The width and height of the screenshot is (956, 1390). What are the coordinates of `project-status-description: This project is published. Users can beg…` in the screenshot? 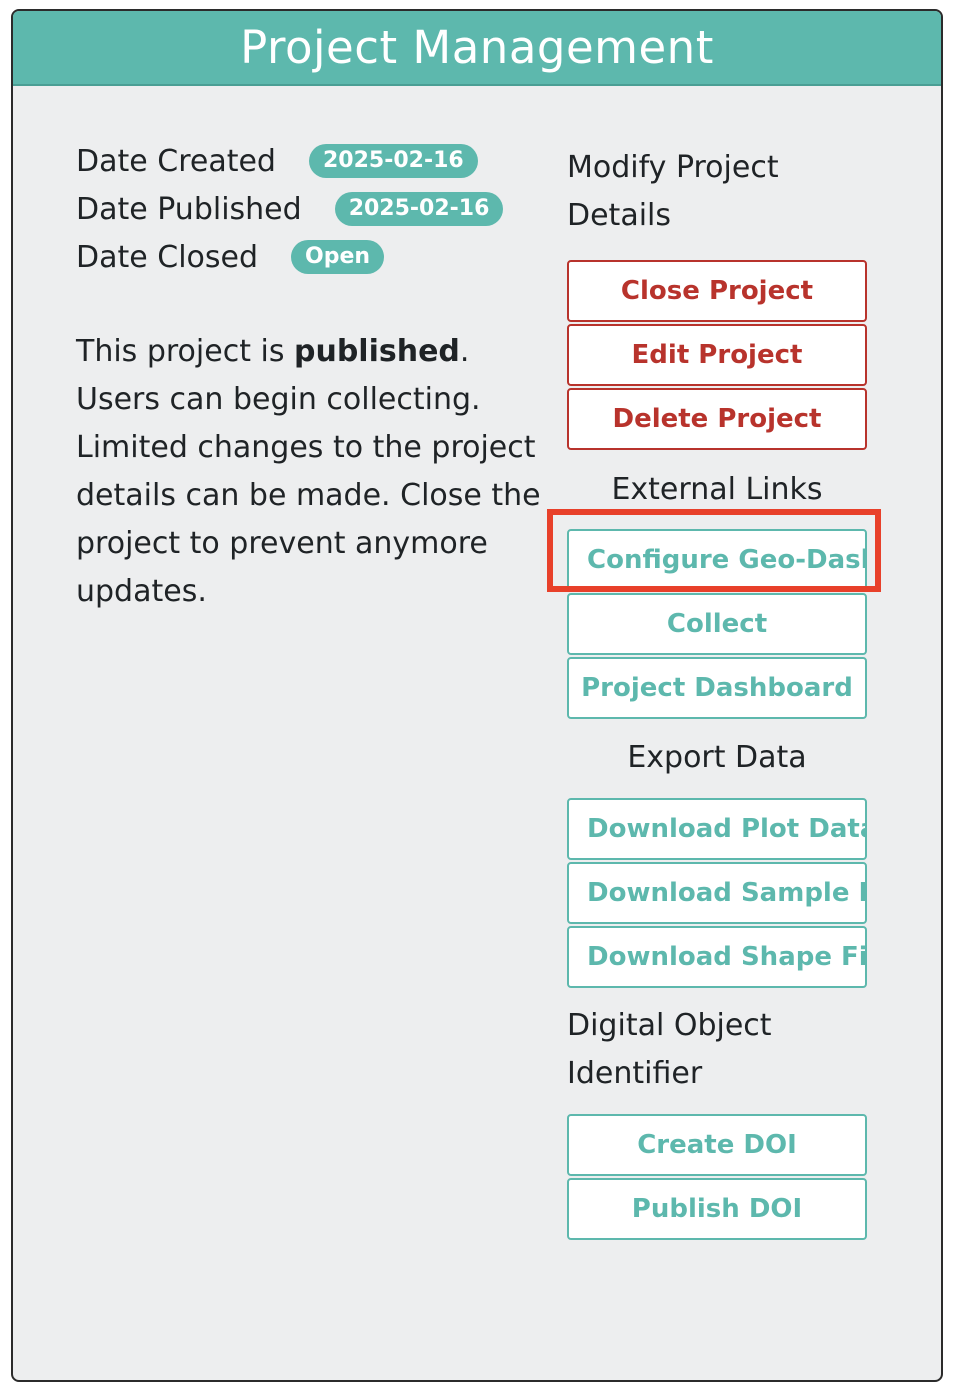 It's located at (311, 472).